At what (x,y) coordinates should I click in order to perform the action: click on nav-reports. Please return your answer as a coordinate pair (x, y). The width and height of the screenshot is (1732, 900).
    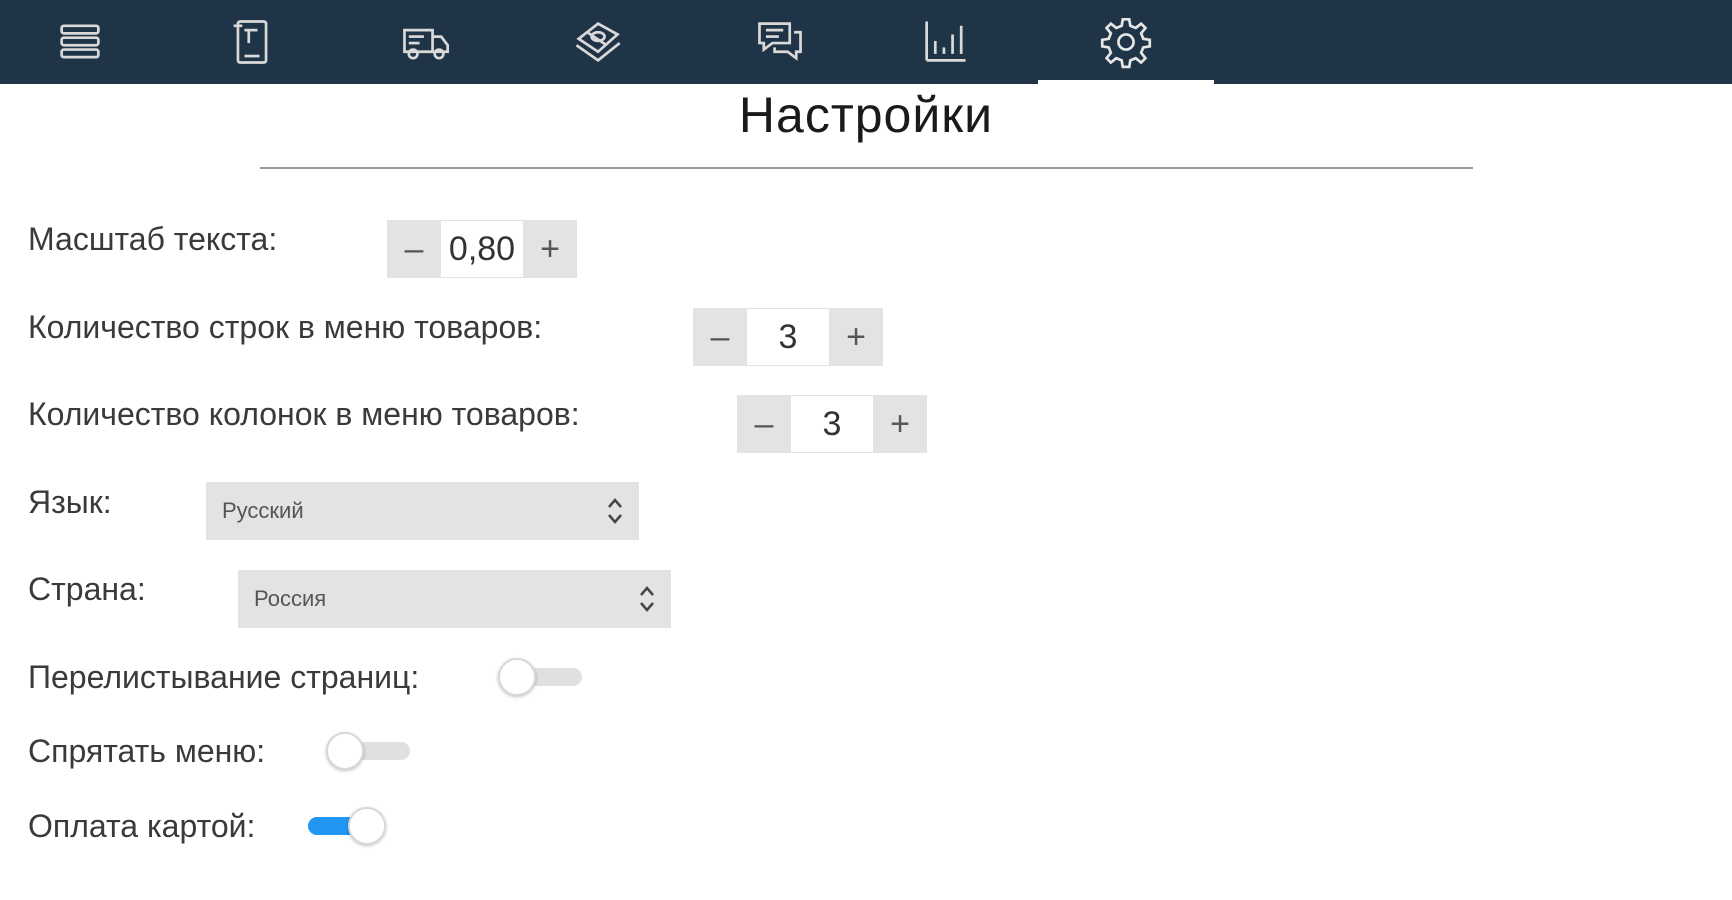
    Looking at the image, I should click on (945, 42).